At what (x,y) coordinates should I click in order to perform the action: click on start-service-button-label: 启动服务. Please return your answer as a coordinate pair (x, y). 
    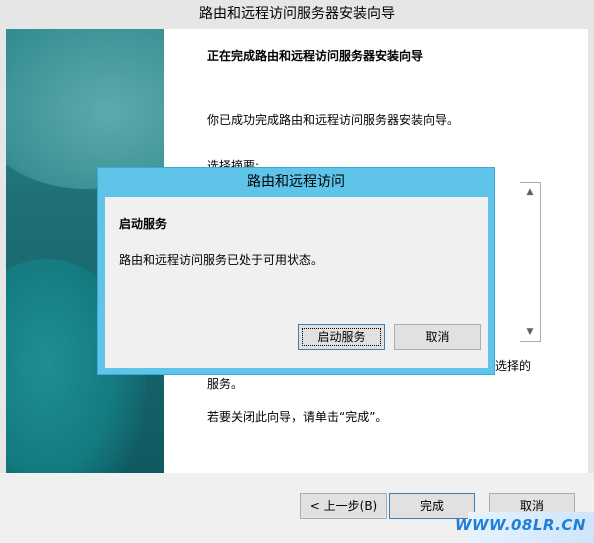
    Looking at the image, I should click on (341, 337).